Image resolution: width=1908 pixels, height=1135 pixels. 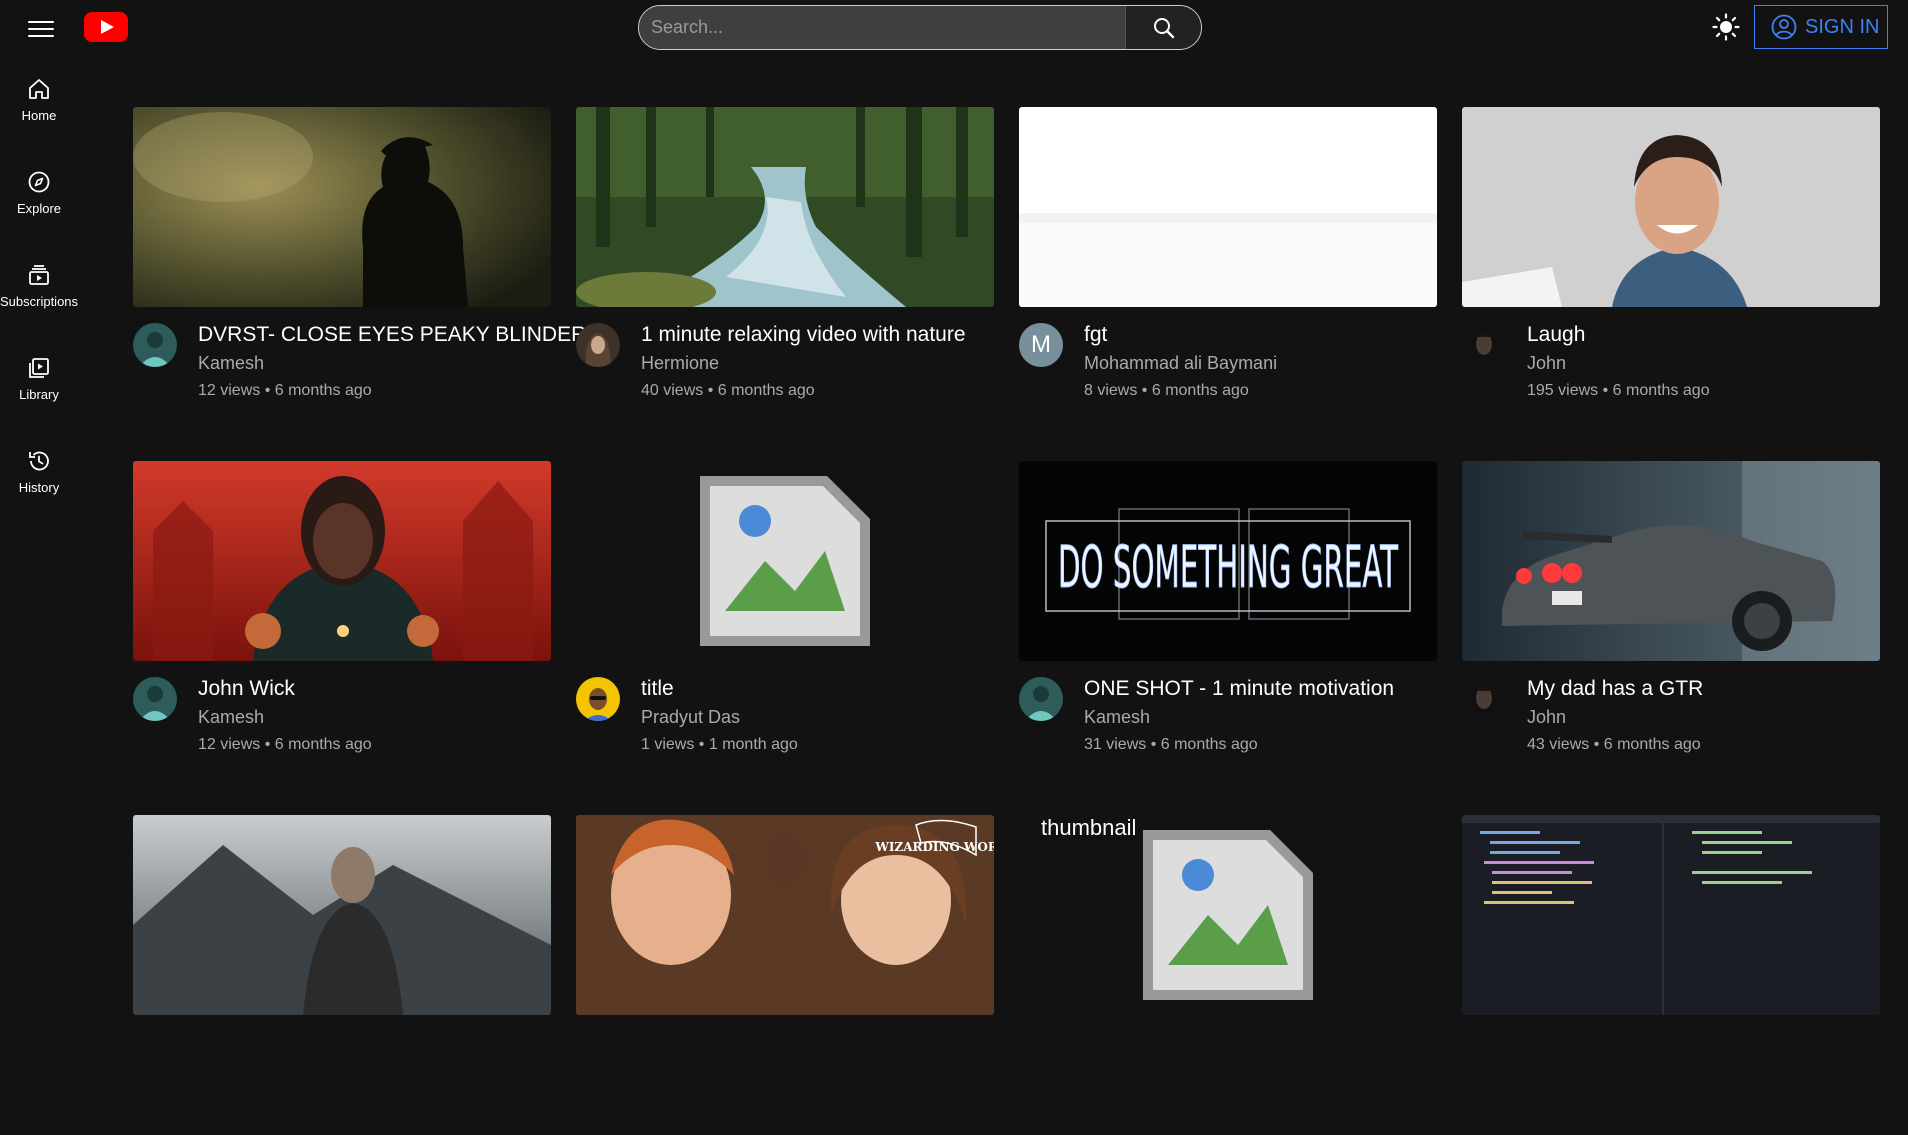 I want to click on video-title: title, so click(x=719, y=689).